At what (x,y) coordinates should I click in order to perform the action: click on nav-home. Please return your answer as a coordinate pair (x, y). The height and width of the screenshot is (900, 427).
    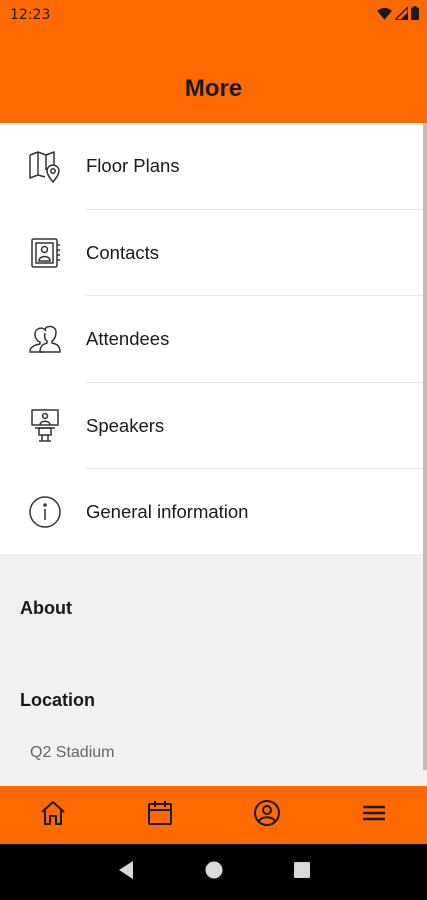
    Looking at the image, I should click on (53, 815).